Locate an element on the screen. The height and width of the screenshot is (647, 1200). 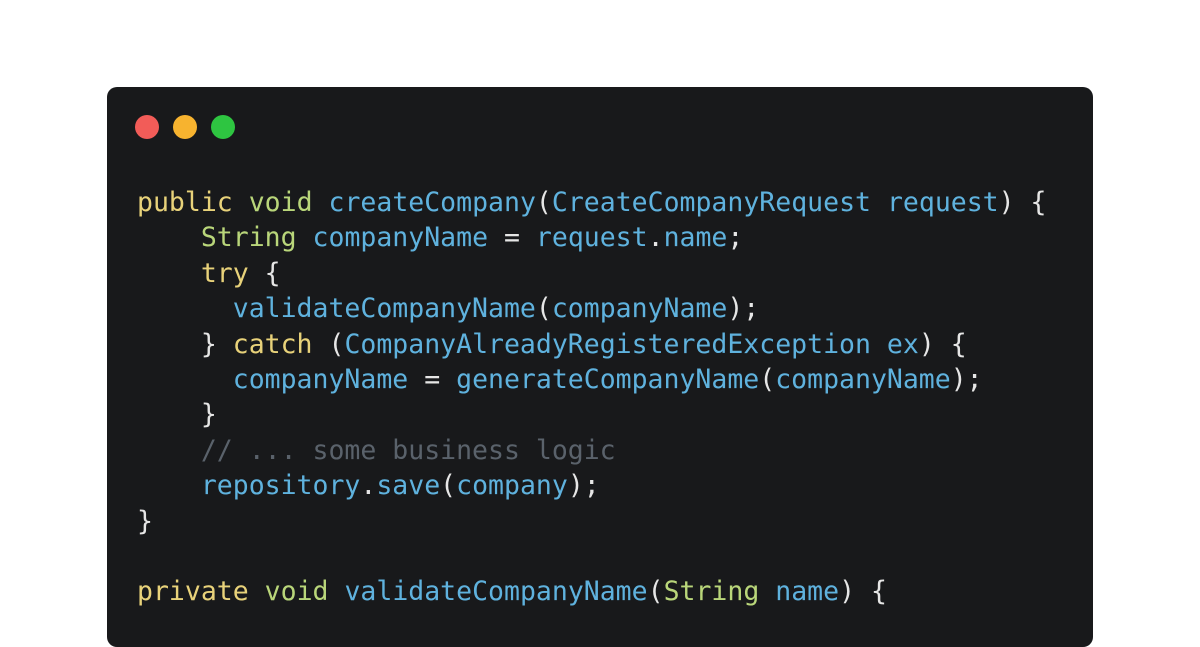
code-token: company is located at coordinates (512, 486).